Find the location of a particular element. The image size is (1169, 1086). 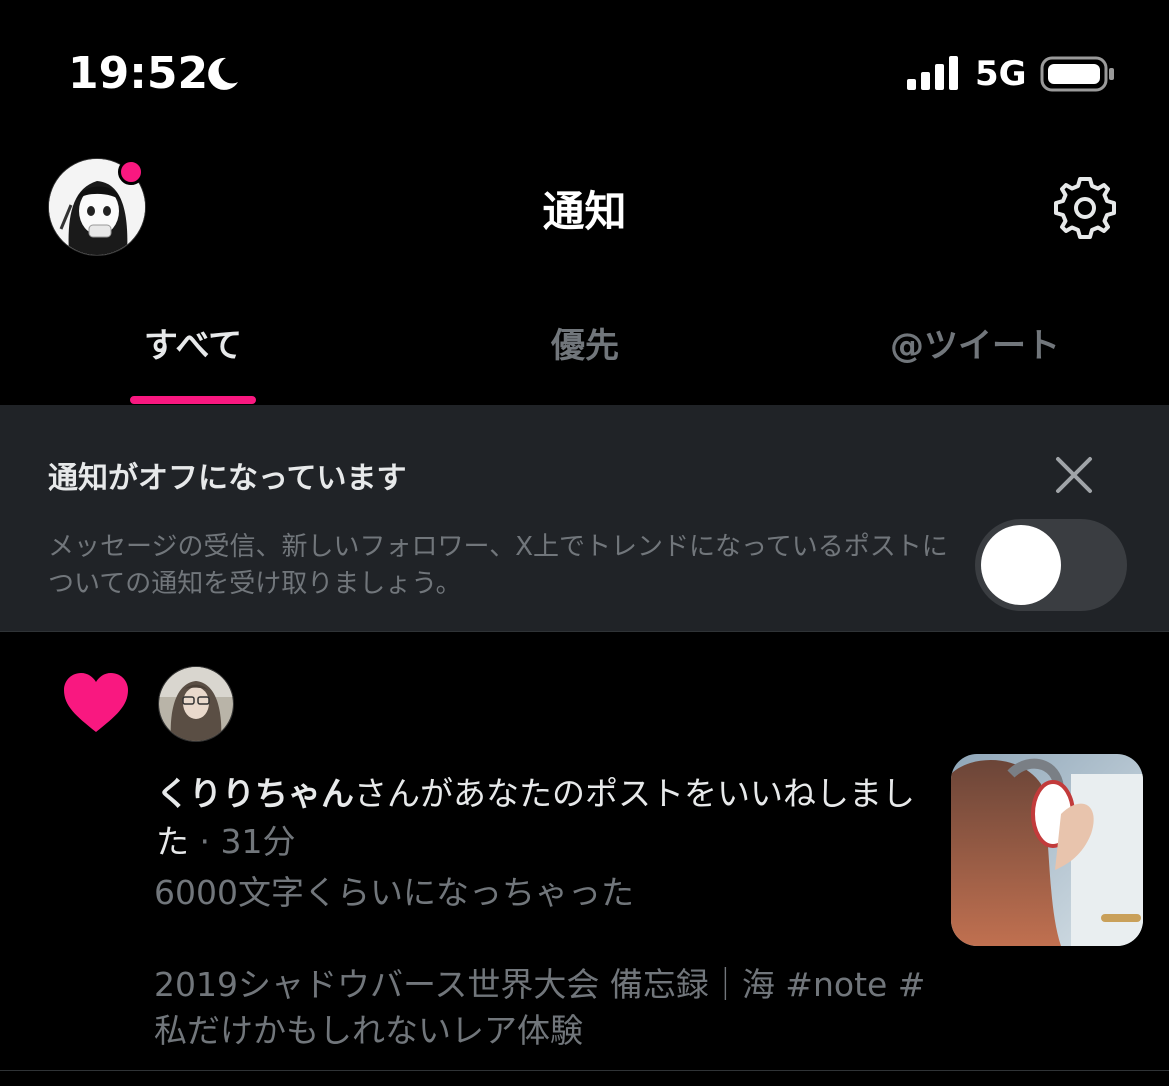

notification-text: くりりちゃんさんがあなたのポストをいいねしました · 31分 is located at coordinates (536, 818).